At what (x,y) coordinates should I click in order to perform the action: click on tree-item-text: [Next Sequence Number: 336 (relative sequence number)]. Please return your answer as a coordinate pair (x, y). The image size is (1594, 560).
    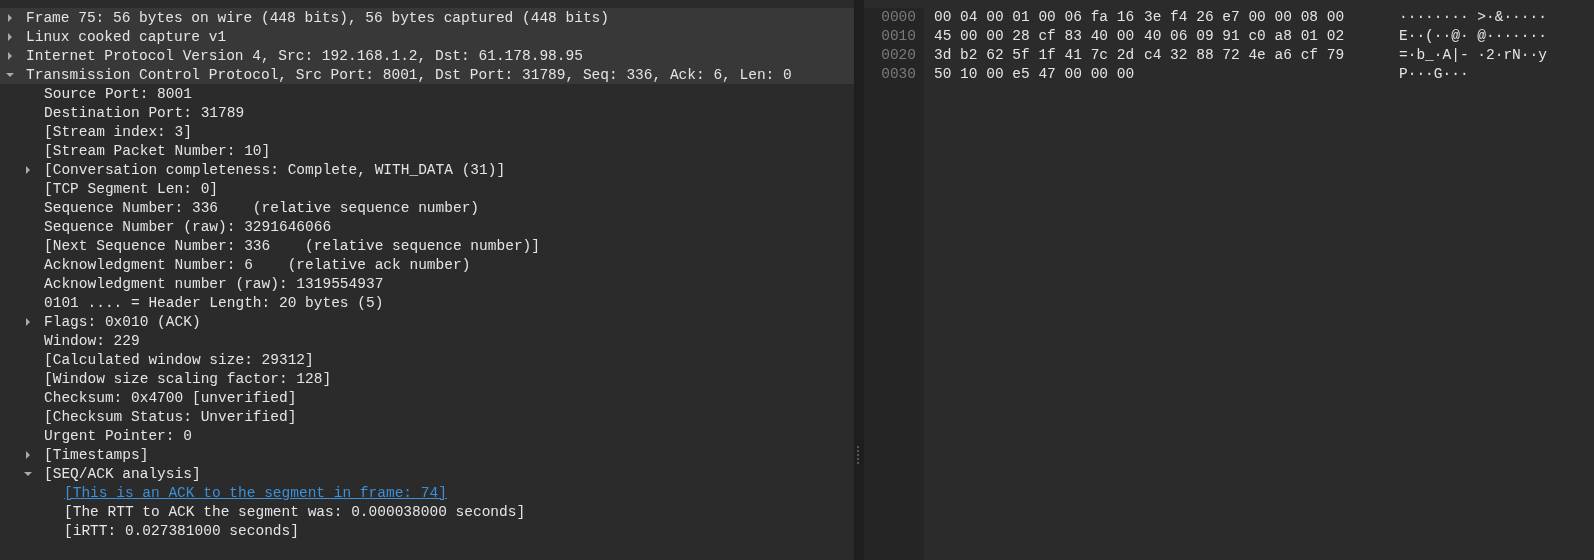
    Looking at the image, I should click on (292, 245).